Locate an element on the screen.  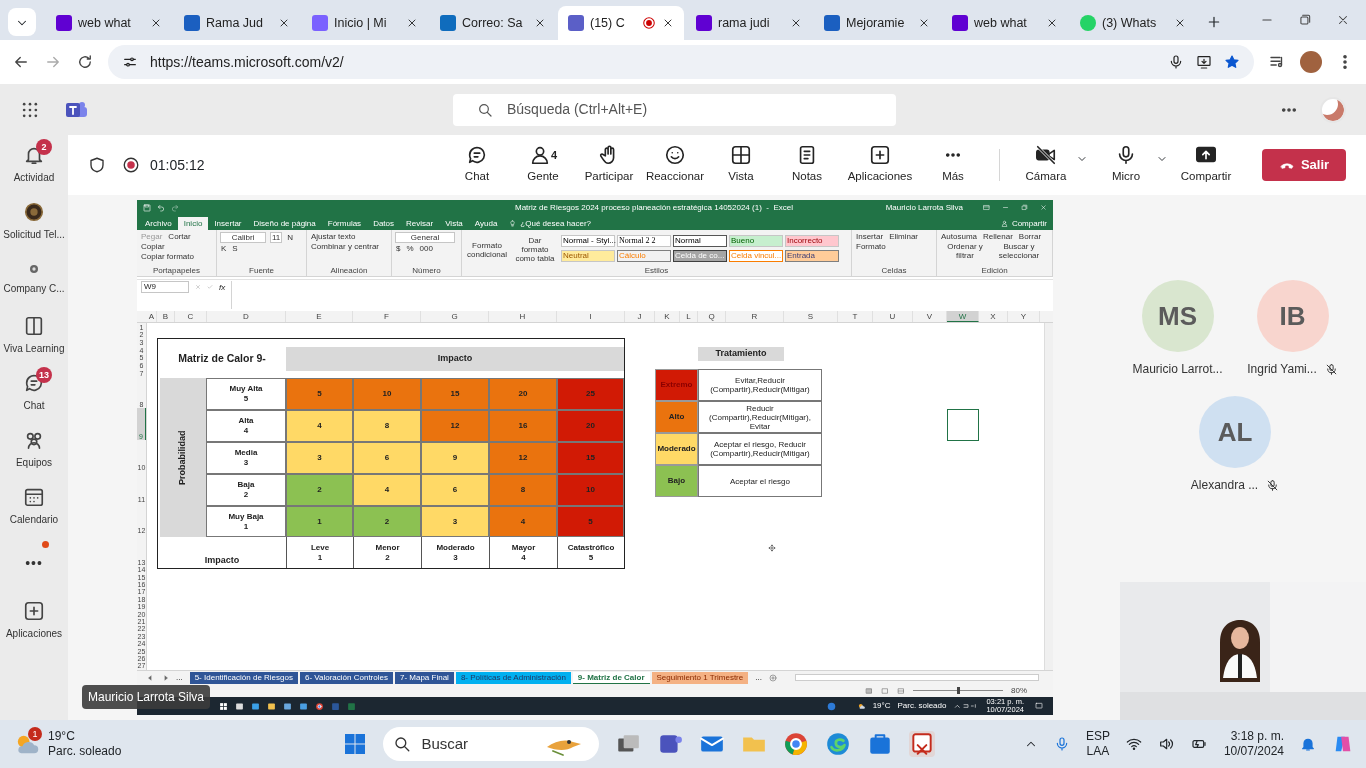
toolbar-button: Compartir is located at coordinates (1206, 165).